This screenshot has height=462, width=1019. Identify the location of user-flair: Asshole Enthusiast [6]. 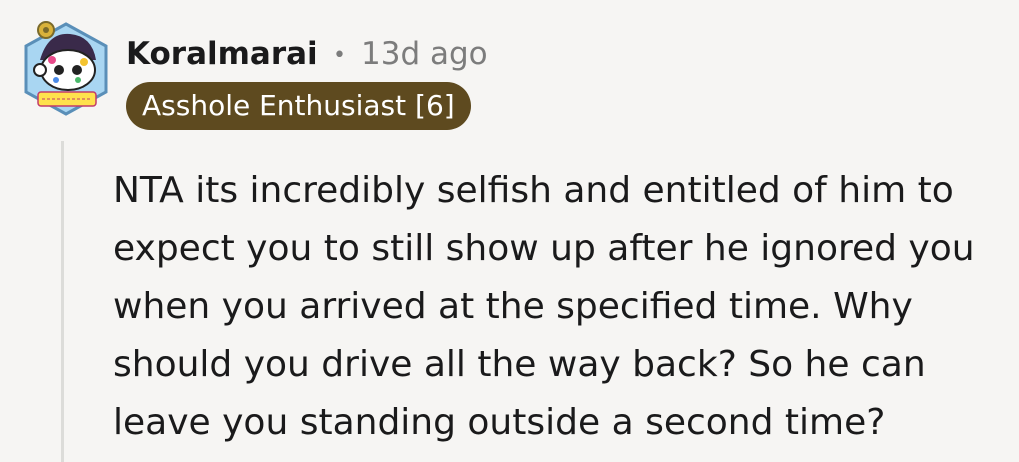
(298, 106).